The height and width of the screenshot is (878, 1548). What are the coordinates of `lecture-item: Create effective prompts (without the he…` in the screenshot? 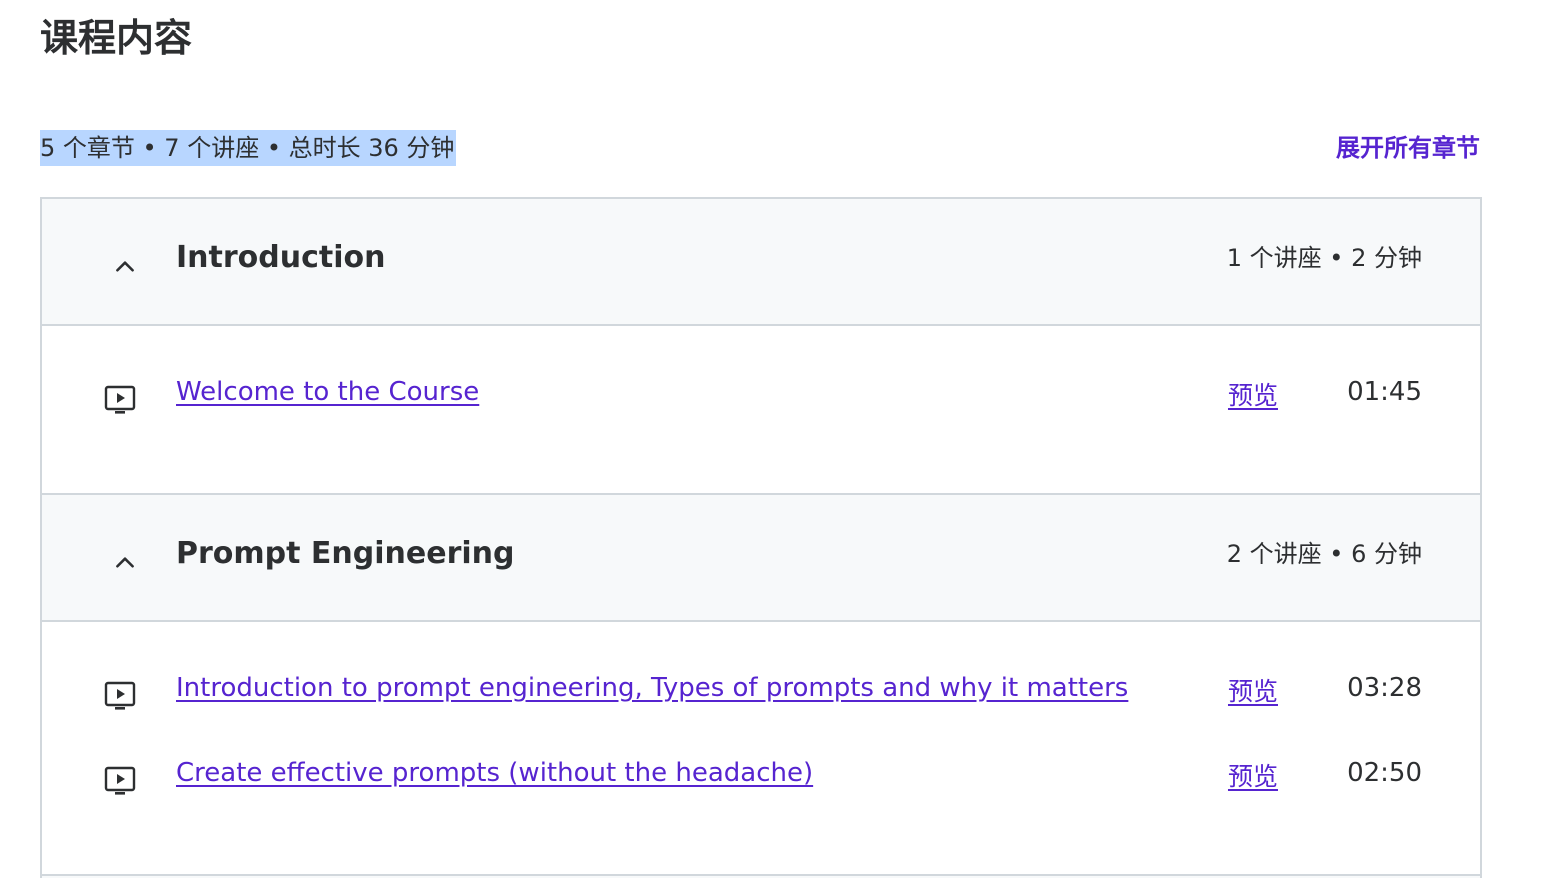 It's located at (761, 793).